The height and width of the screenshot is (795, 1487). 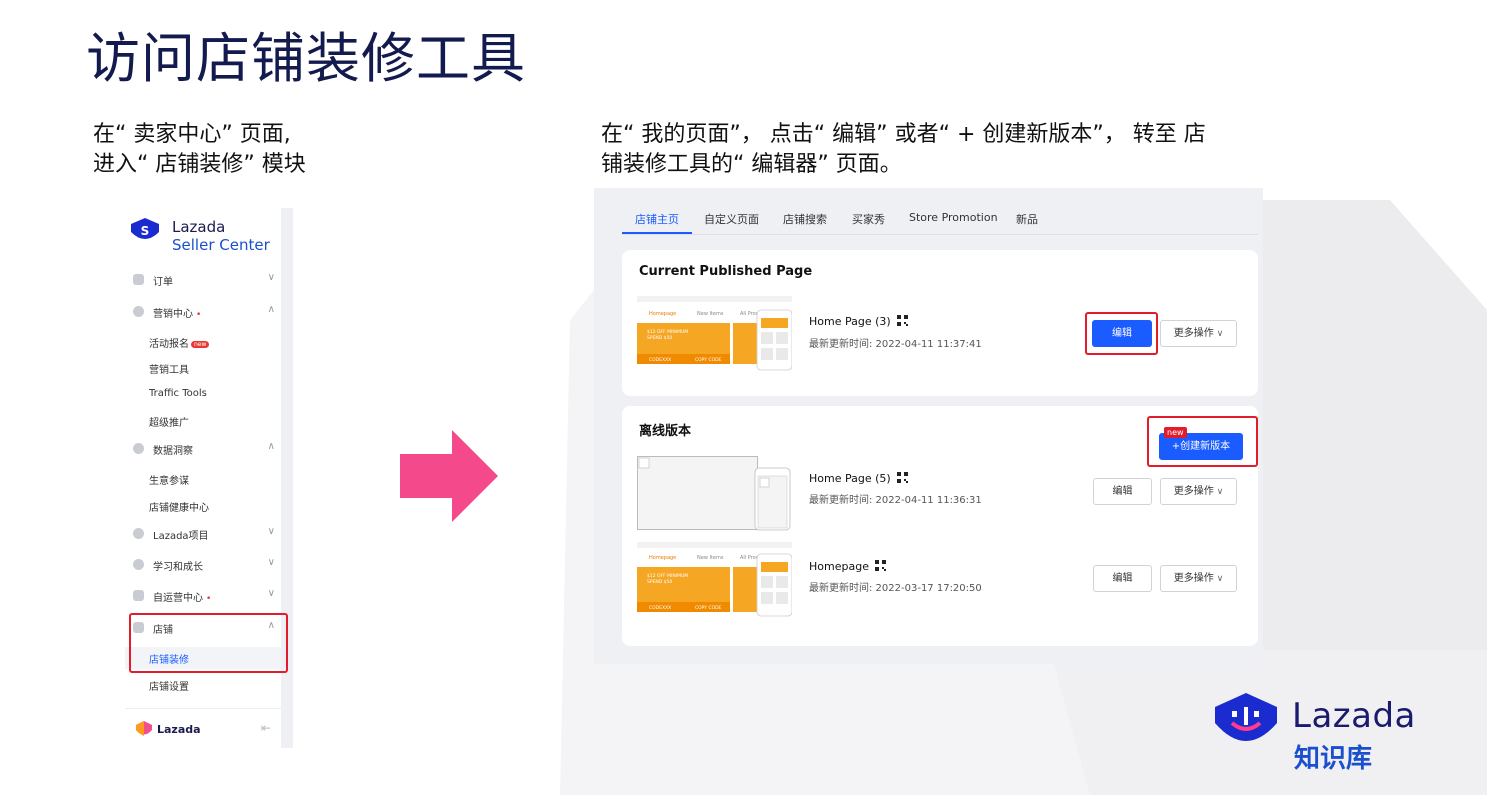 What do you see at coordinates (169, 687) in the screenshot?
I see `sidebar-subitem-label: 店铺设置` at bounding box center [169, 687].